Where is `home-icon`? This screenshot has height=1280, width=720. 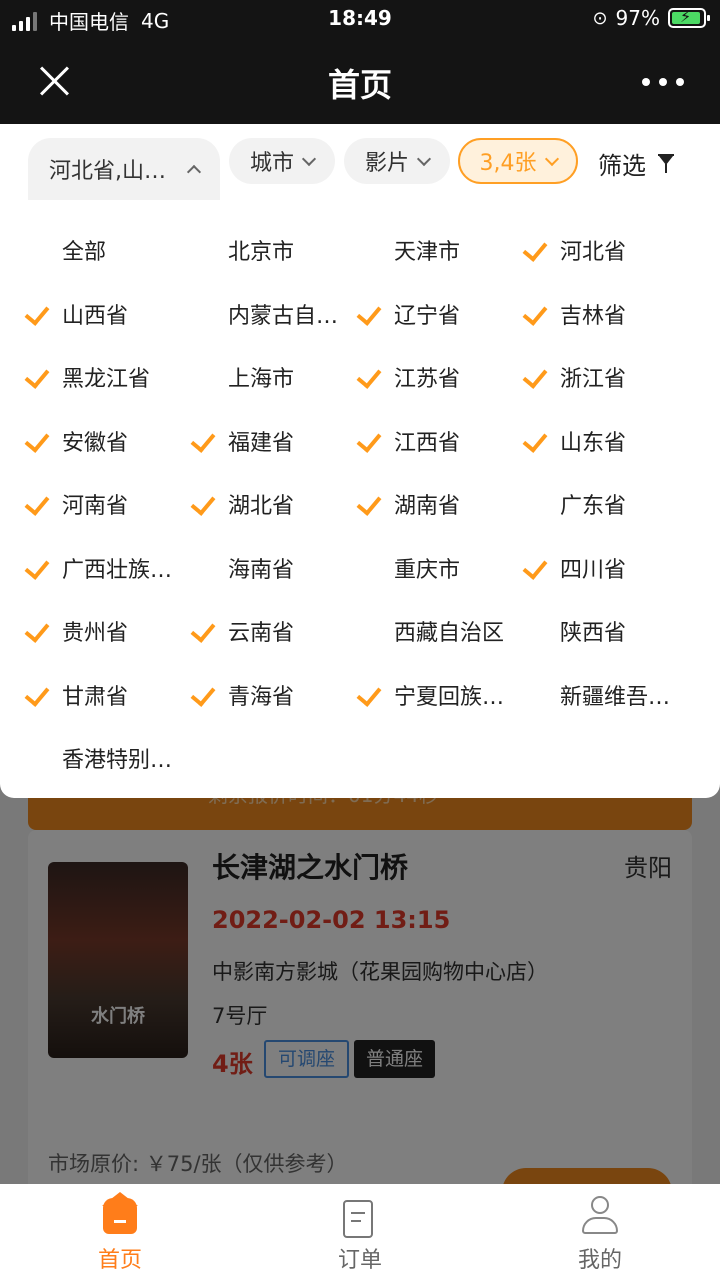 home-icon is located at coordinates (120, 1213).